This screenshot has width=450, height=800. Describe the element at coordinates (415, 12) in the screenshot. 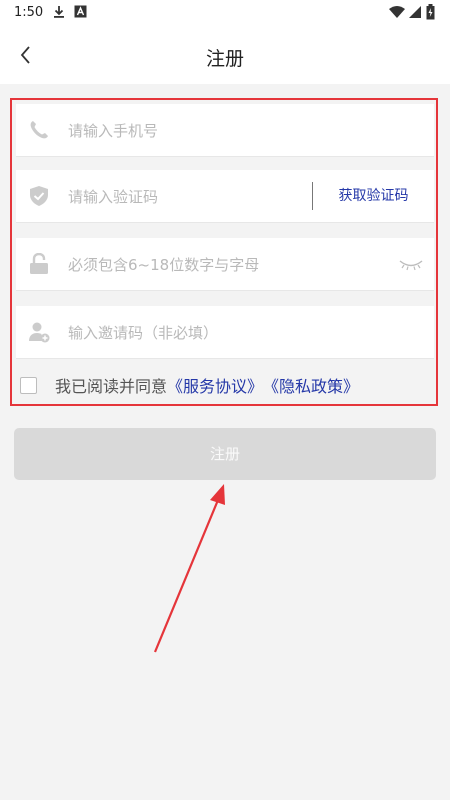

I see `signal-icon` at that location.